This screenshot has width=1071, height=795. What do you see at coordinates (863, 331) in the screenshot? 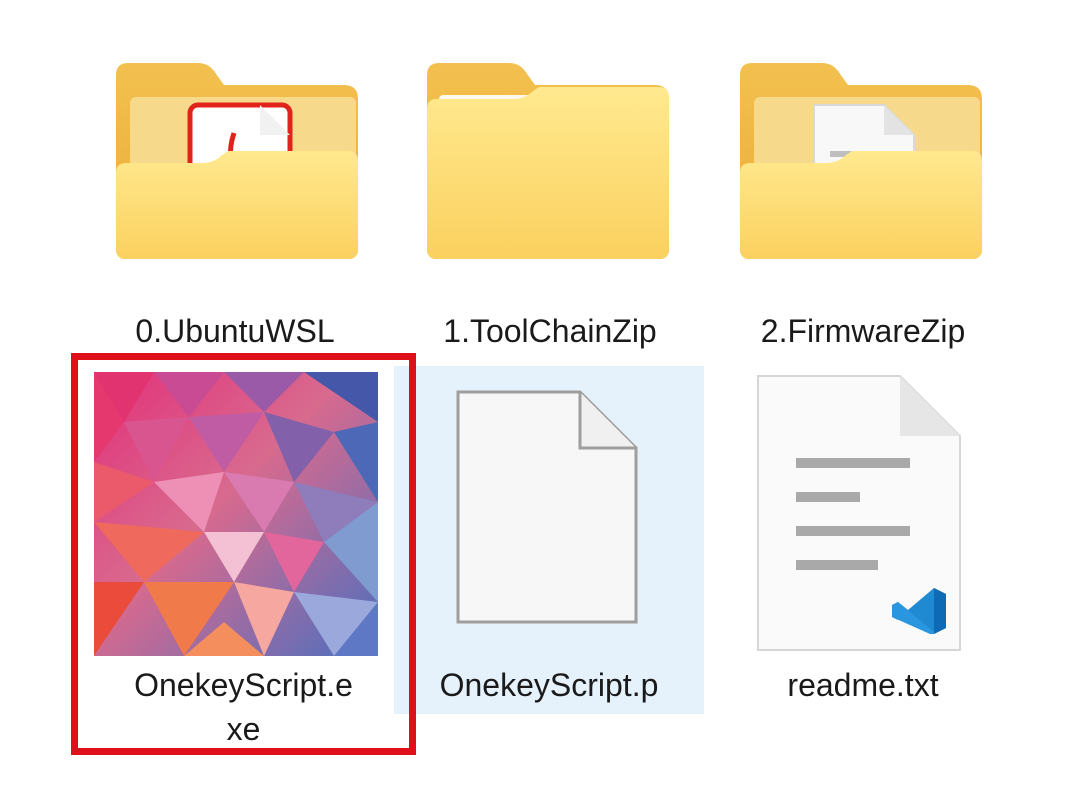
I see `item-label: 2.FirmwareZip` at bounding box center [863, 331].